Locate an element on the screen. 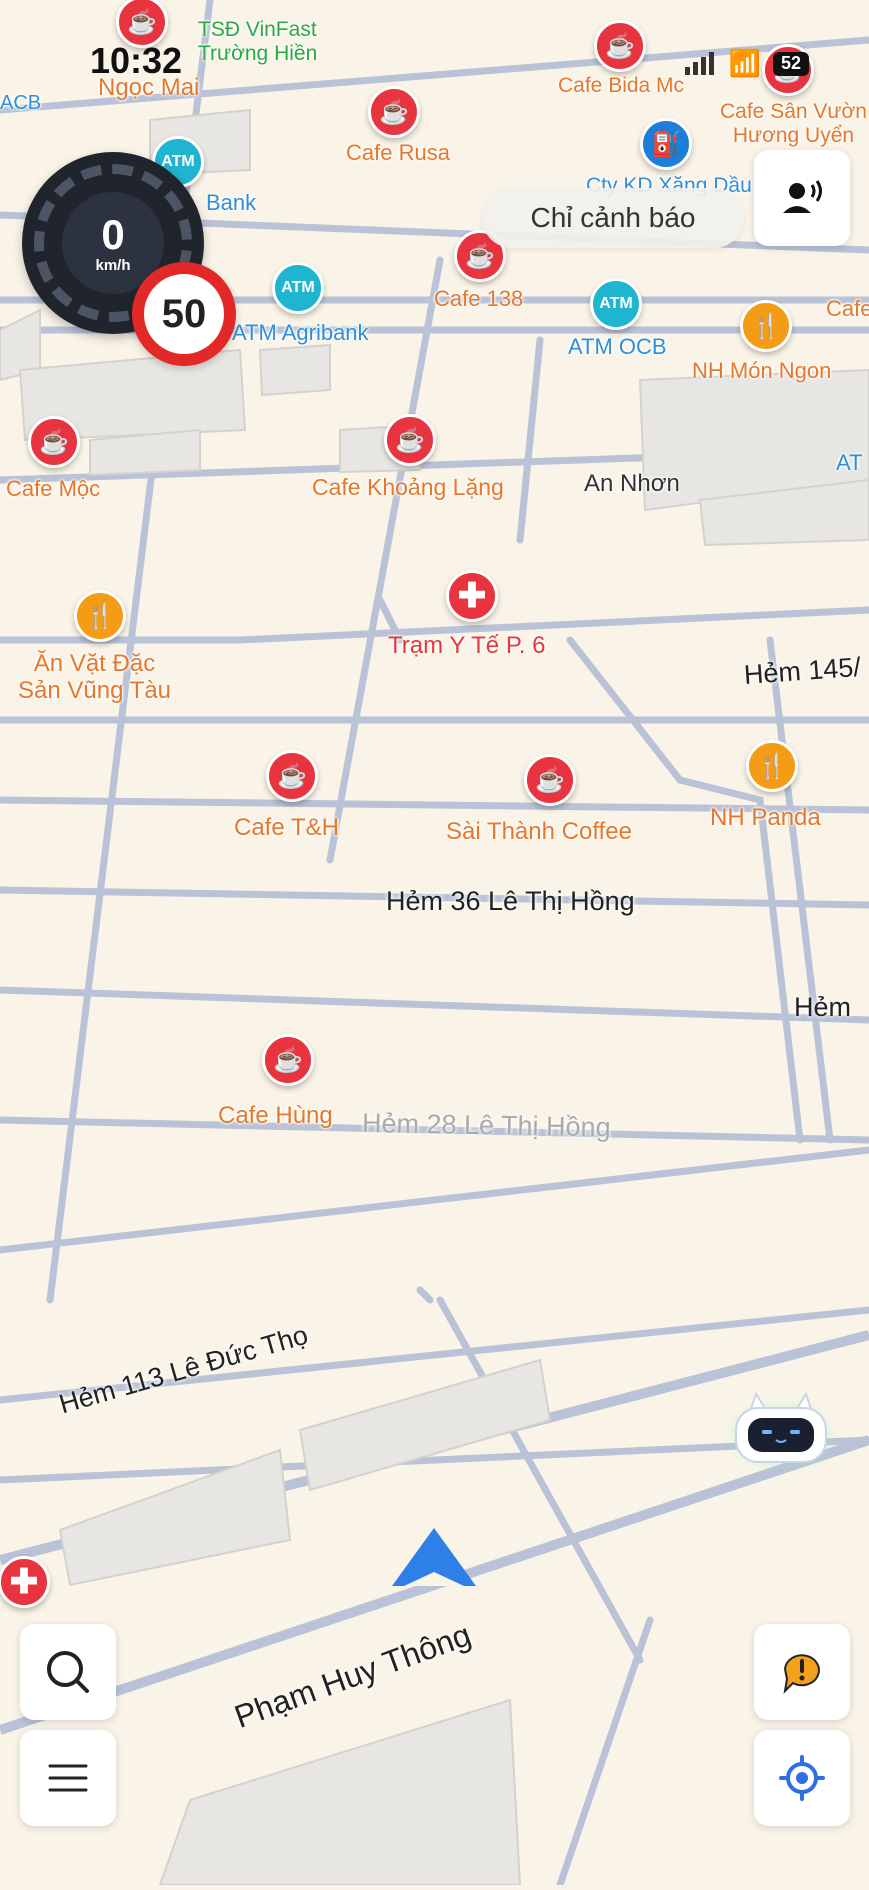 This screenshot has width=869, height=1890. status-time: 10:32 is located at coordinates (136, 60).